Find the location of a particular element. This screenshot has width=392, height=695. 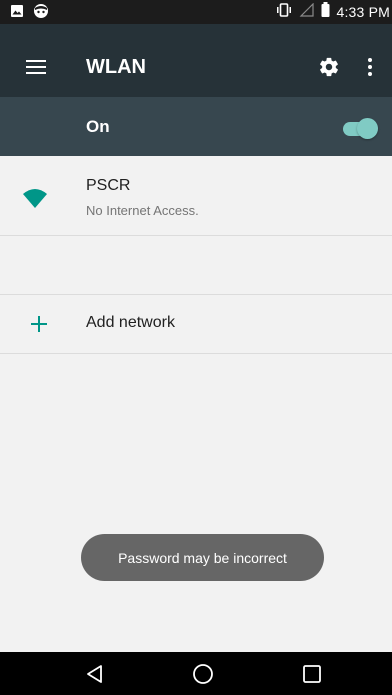

status-right-icons: 4:33 PM is located at coordinates (332, 12).